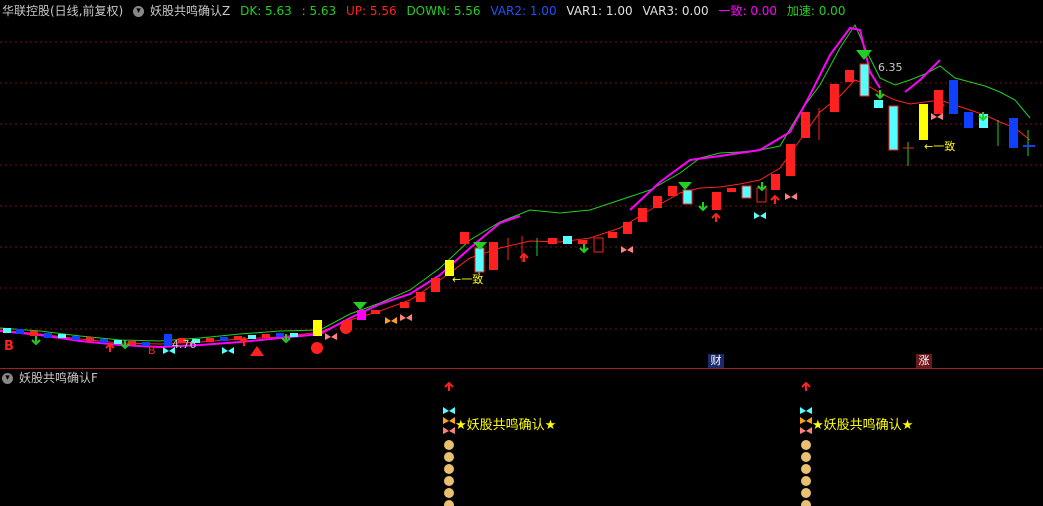 This screenshot has height=506, width=1043. I want to click on consensus-label-2: ←一致, so click(939, 146).